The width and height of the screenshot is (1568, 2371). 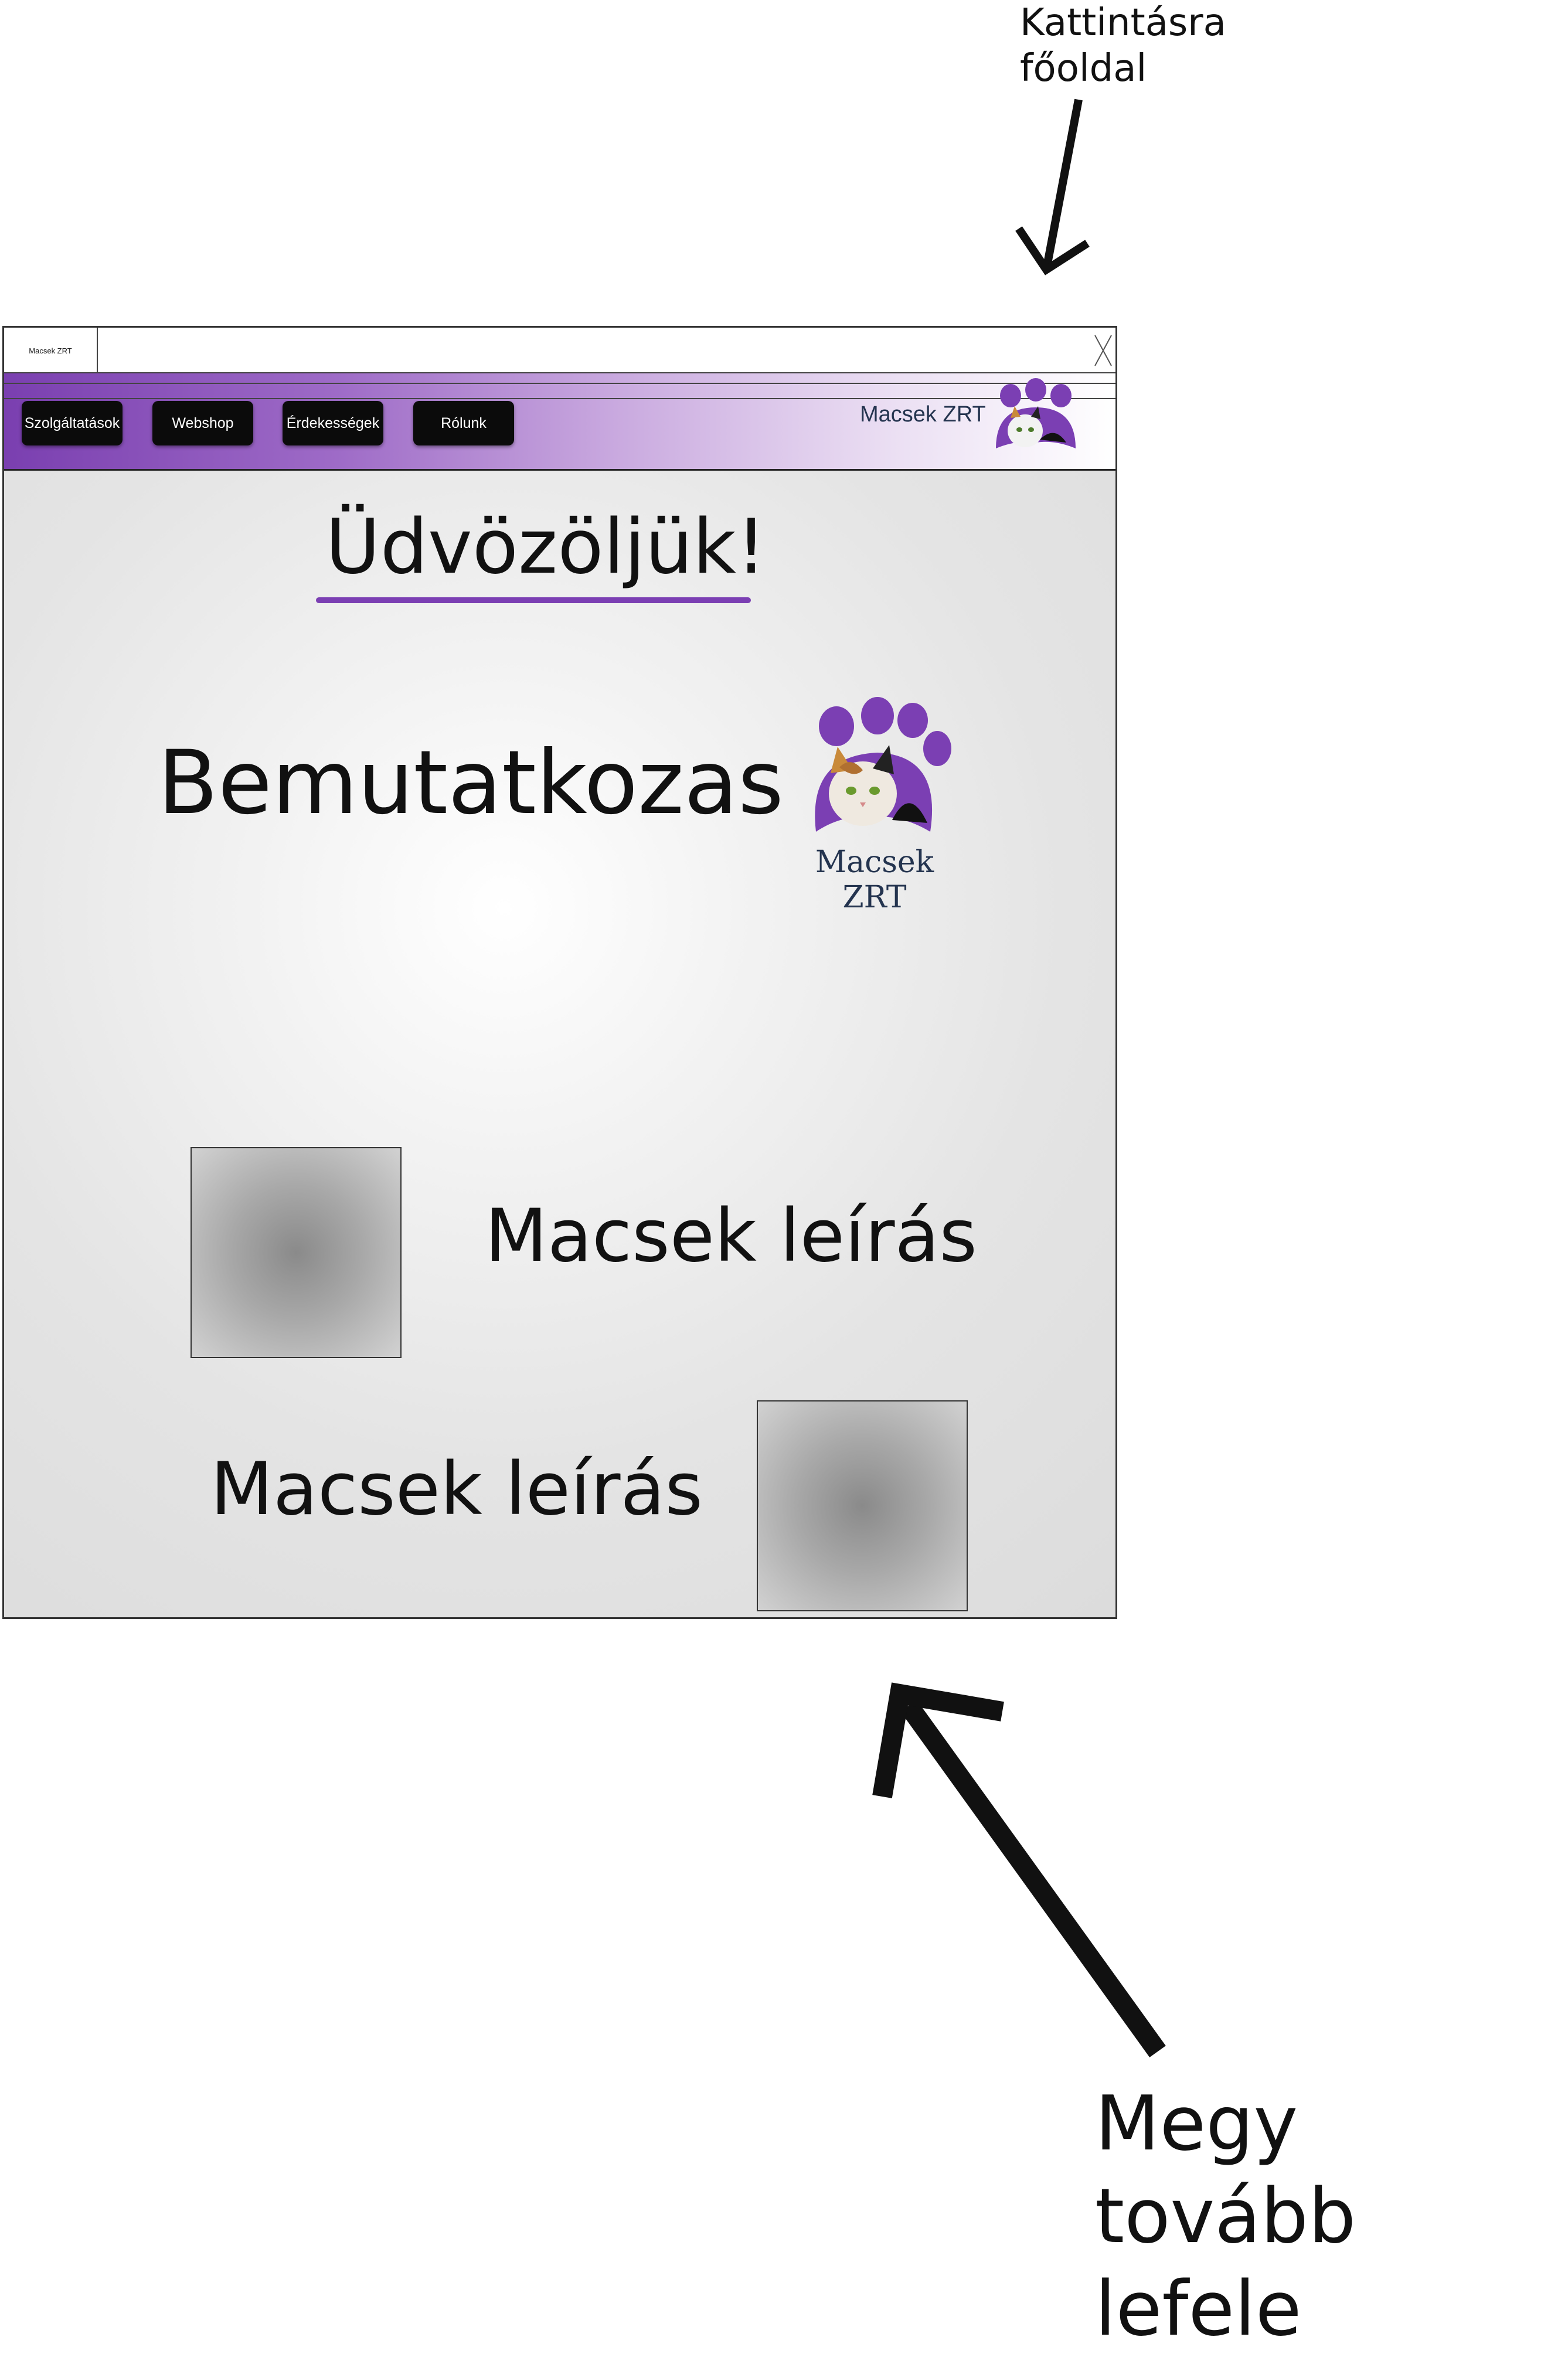 I want to click on annotation-bottom: Megy tovább lefele, so click(x=1330, y=2217).